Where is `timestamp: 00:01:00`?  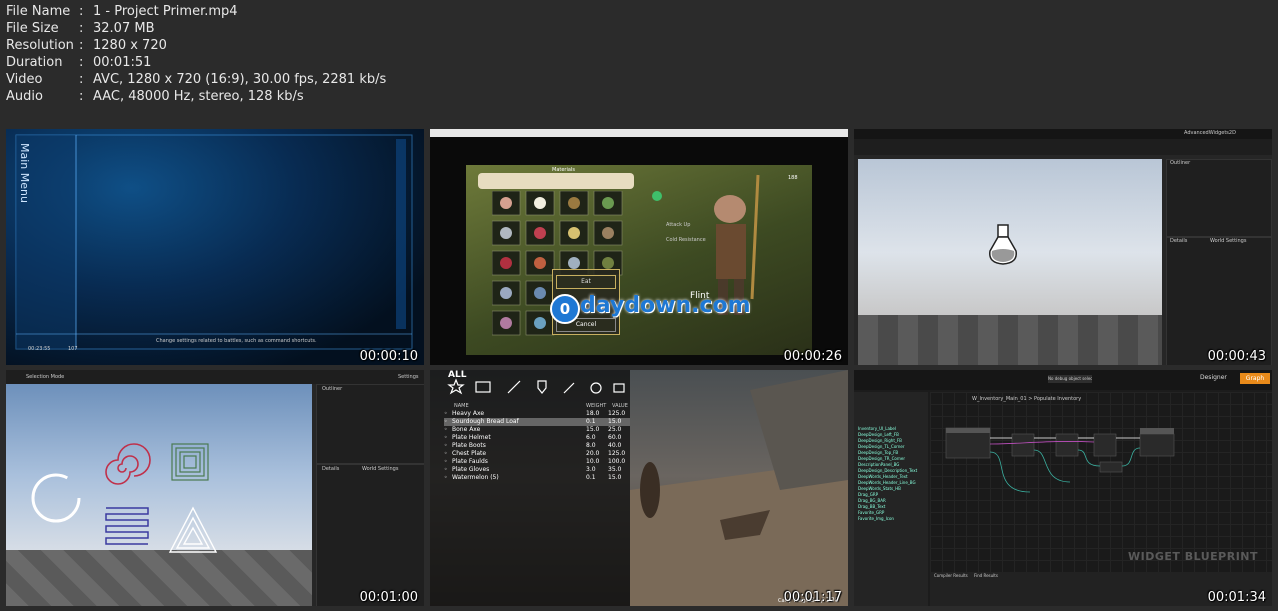 timestamp: 00:01:00 is located at coordinates (388, 597).